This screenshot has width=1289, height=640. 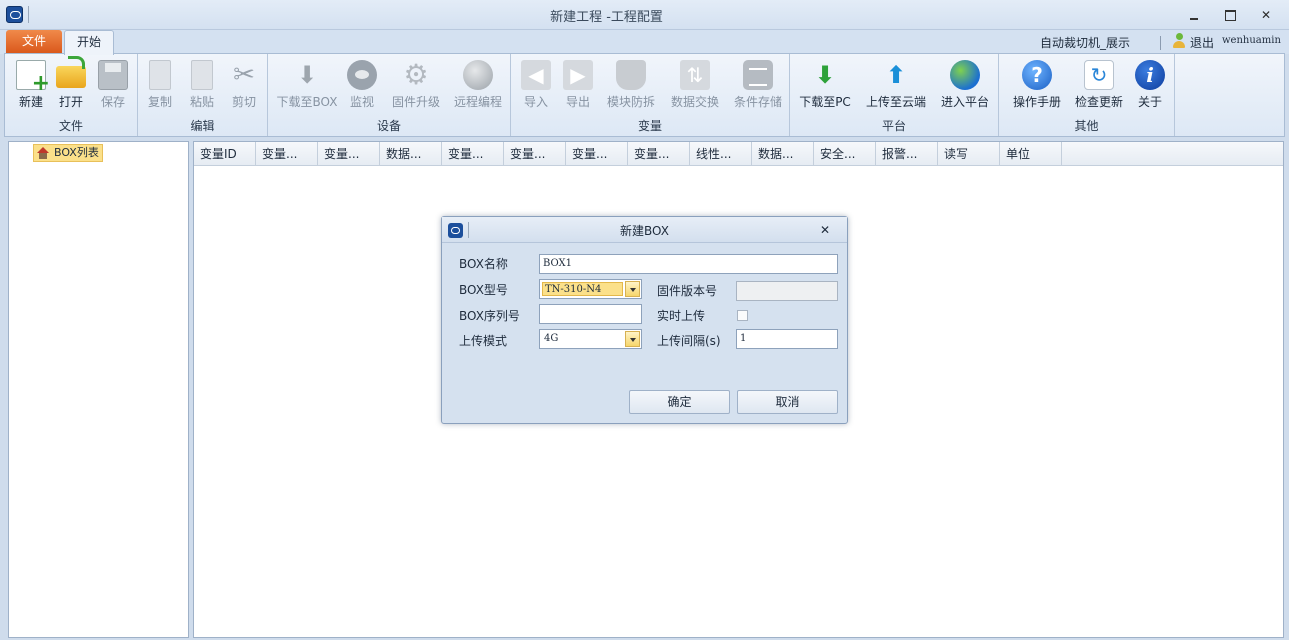 I want to click on scissors-icon: ✂, so click(x=244, y=75).